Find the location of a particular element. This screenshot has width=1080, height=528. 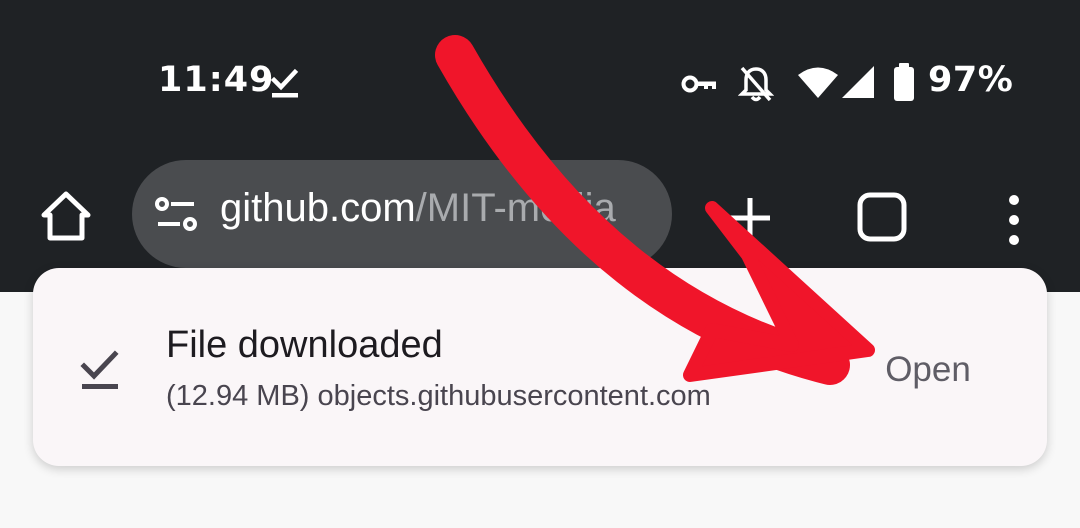

url-domain: github.com is located at coordinates (318, 208).